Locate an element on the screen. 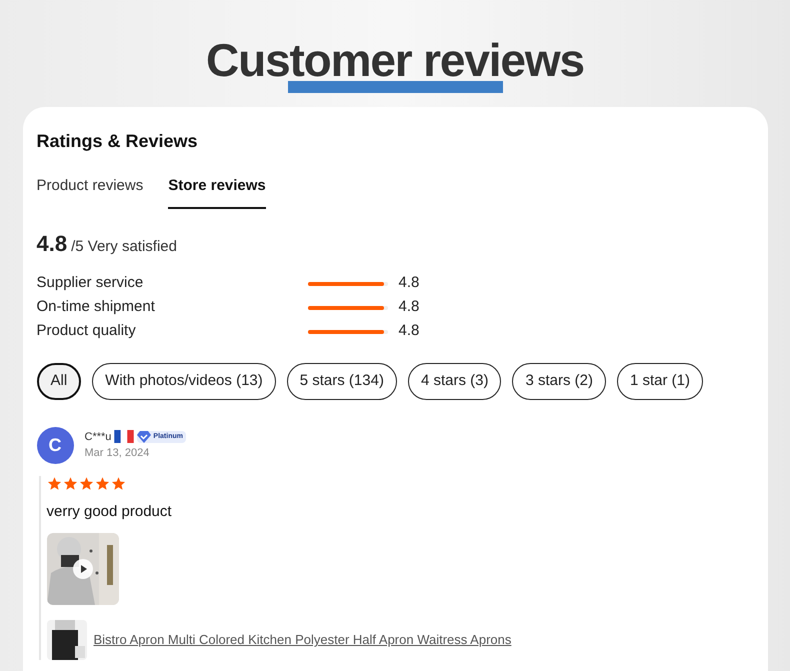 The height and width of the screenshot is (671, 790). metric-label: Product quality is located at coordinates (86, 331).